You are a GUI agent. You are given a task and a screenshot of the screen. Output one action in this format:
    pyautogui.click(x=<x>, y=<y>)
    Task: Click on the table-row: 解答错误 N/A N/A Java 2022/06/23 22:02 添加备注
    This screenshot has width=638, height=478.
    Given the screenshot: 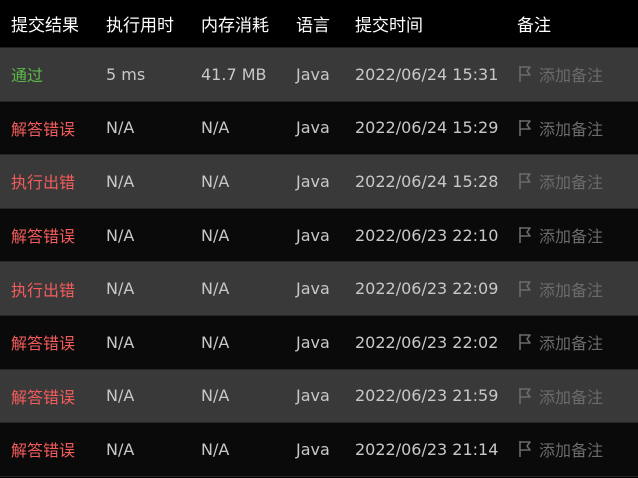 What is the action you would take?
    pyautogui.click(x=319, y=342)
    